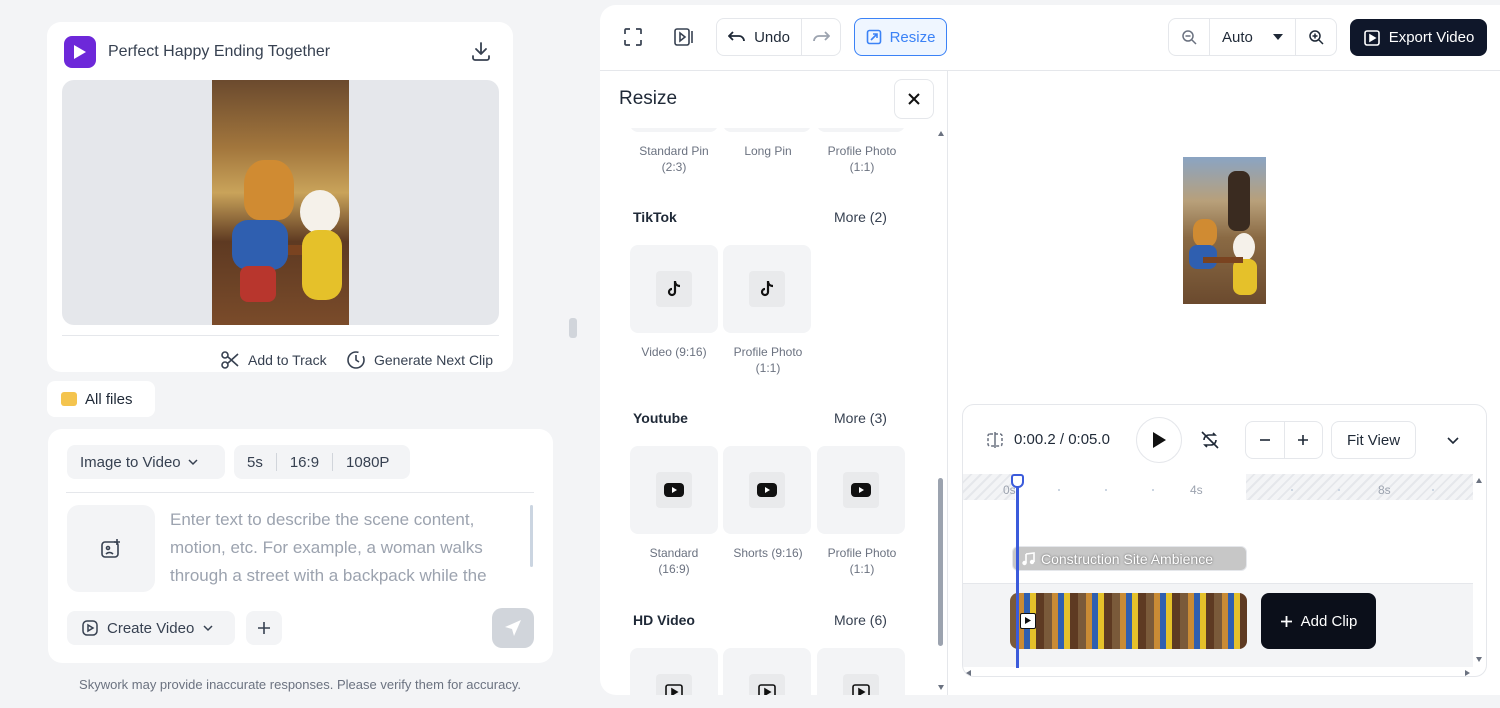  Describe the element at coordinates (219, 51) in the screenshot. I see `clip-title: Perfect Happy Ending Together` at that location.